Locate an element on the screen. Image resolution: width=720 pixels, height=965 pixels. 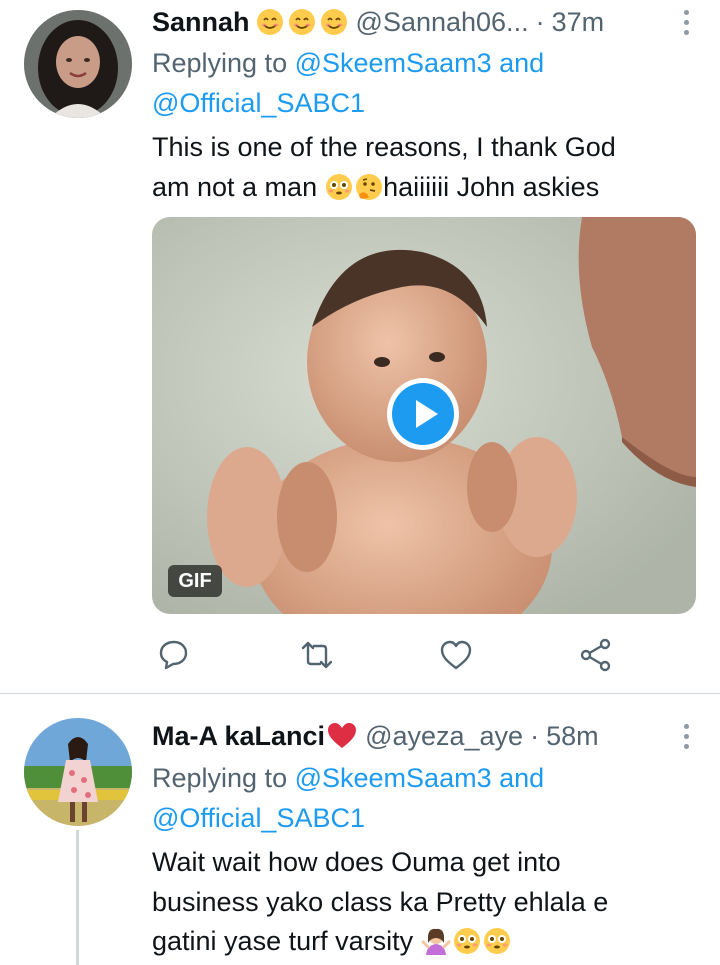
timestamp: 37m is located at coordinates (578, 22).